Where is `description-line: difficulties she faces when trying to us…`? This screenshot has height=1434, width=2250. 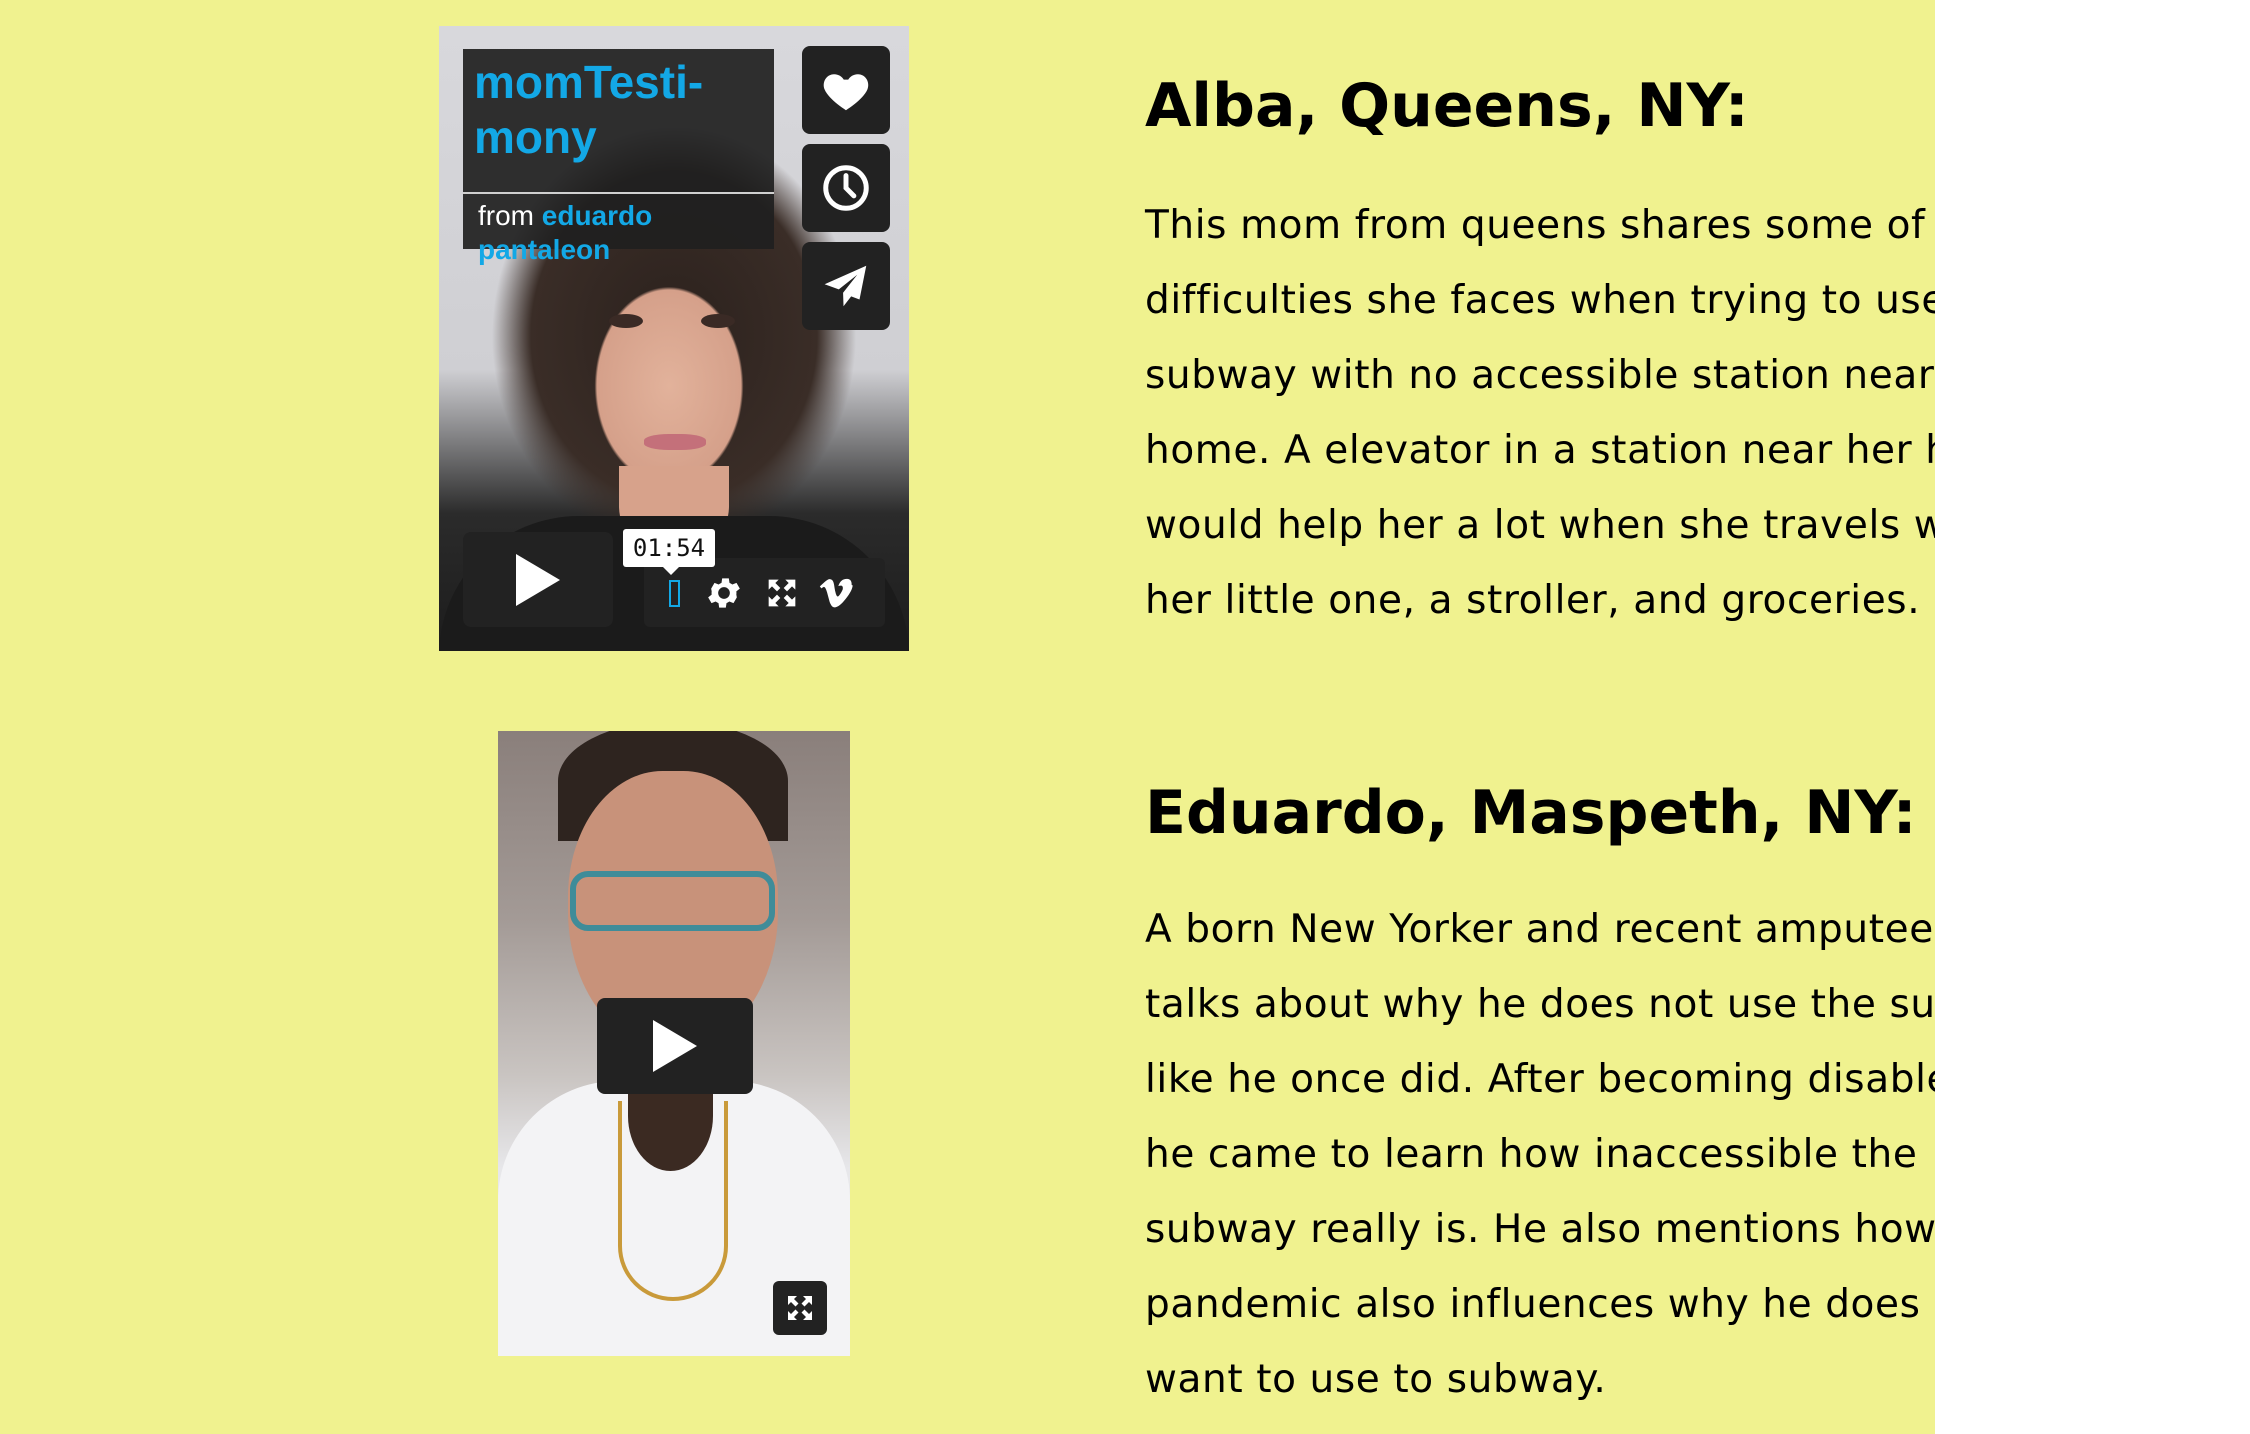 description-line: difficulties she faces when trying to us… is located at coordinates (1540, 300).